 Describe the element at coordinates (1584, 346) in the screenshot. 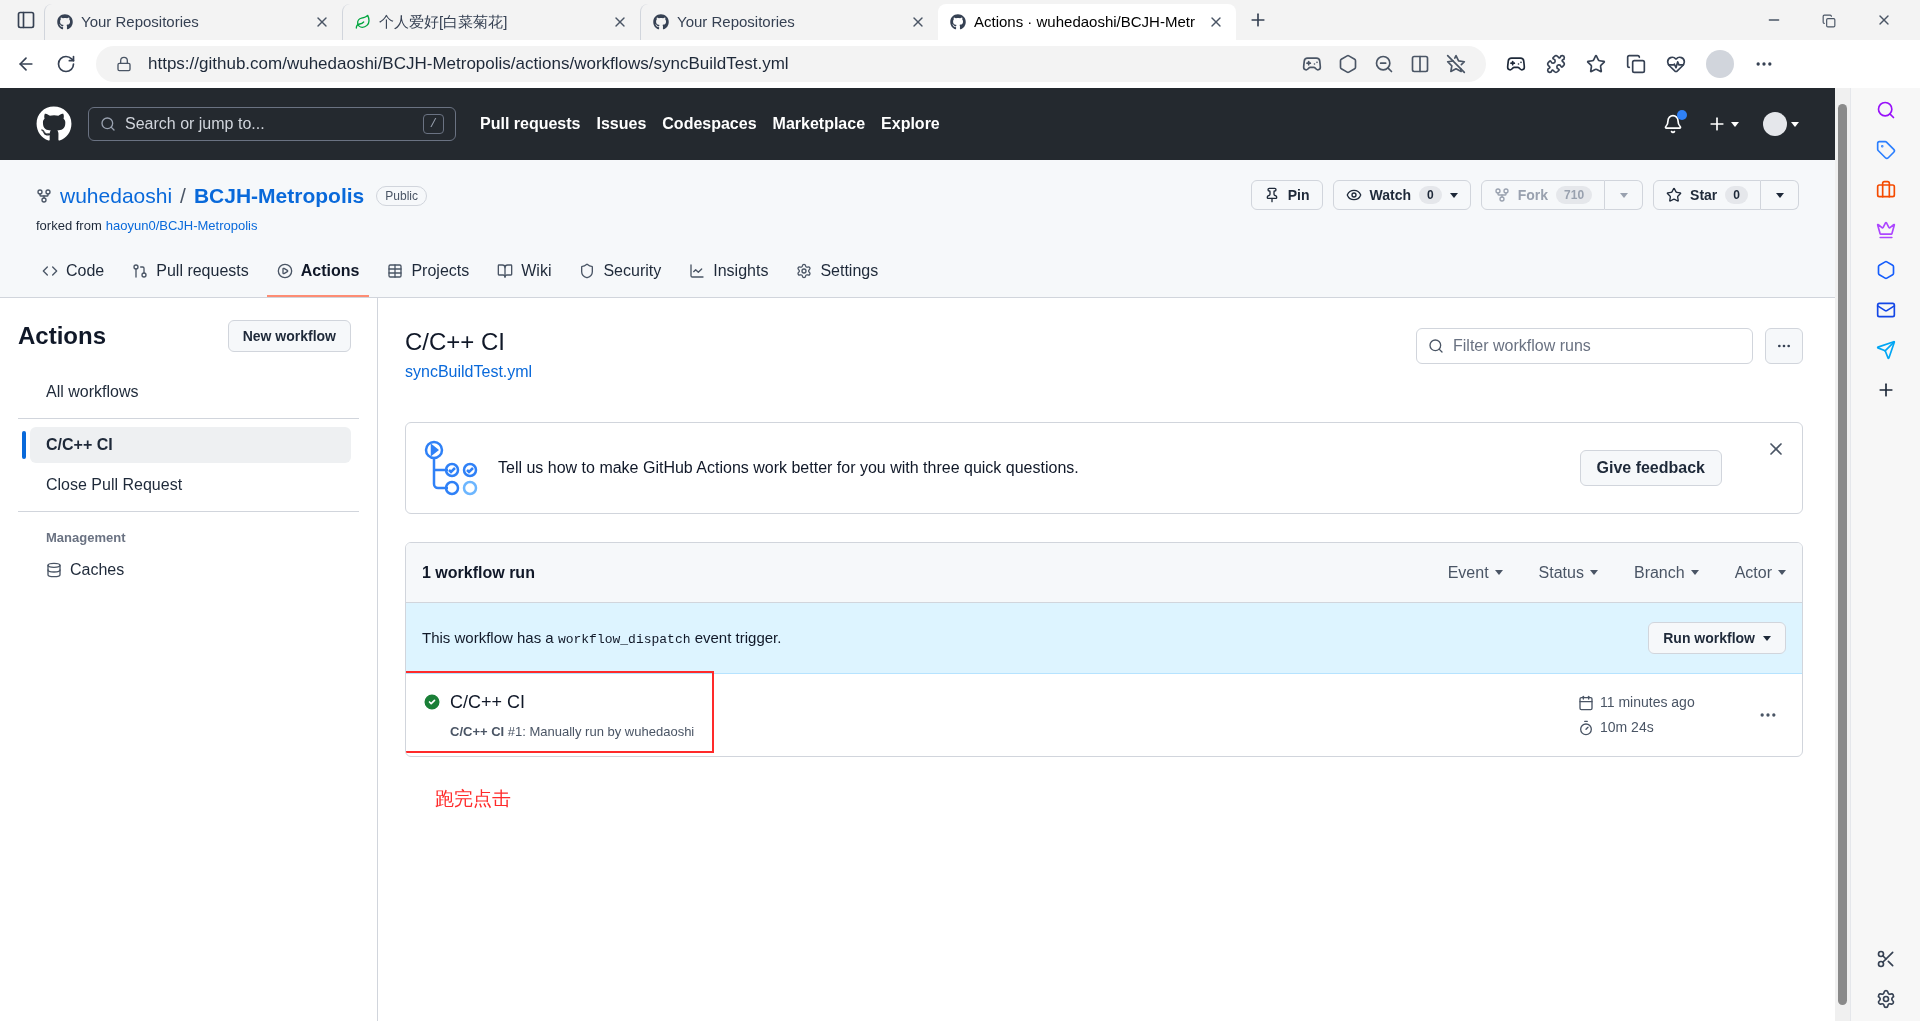

I see `filter-field: Filter workflow runs` at that location.